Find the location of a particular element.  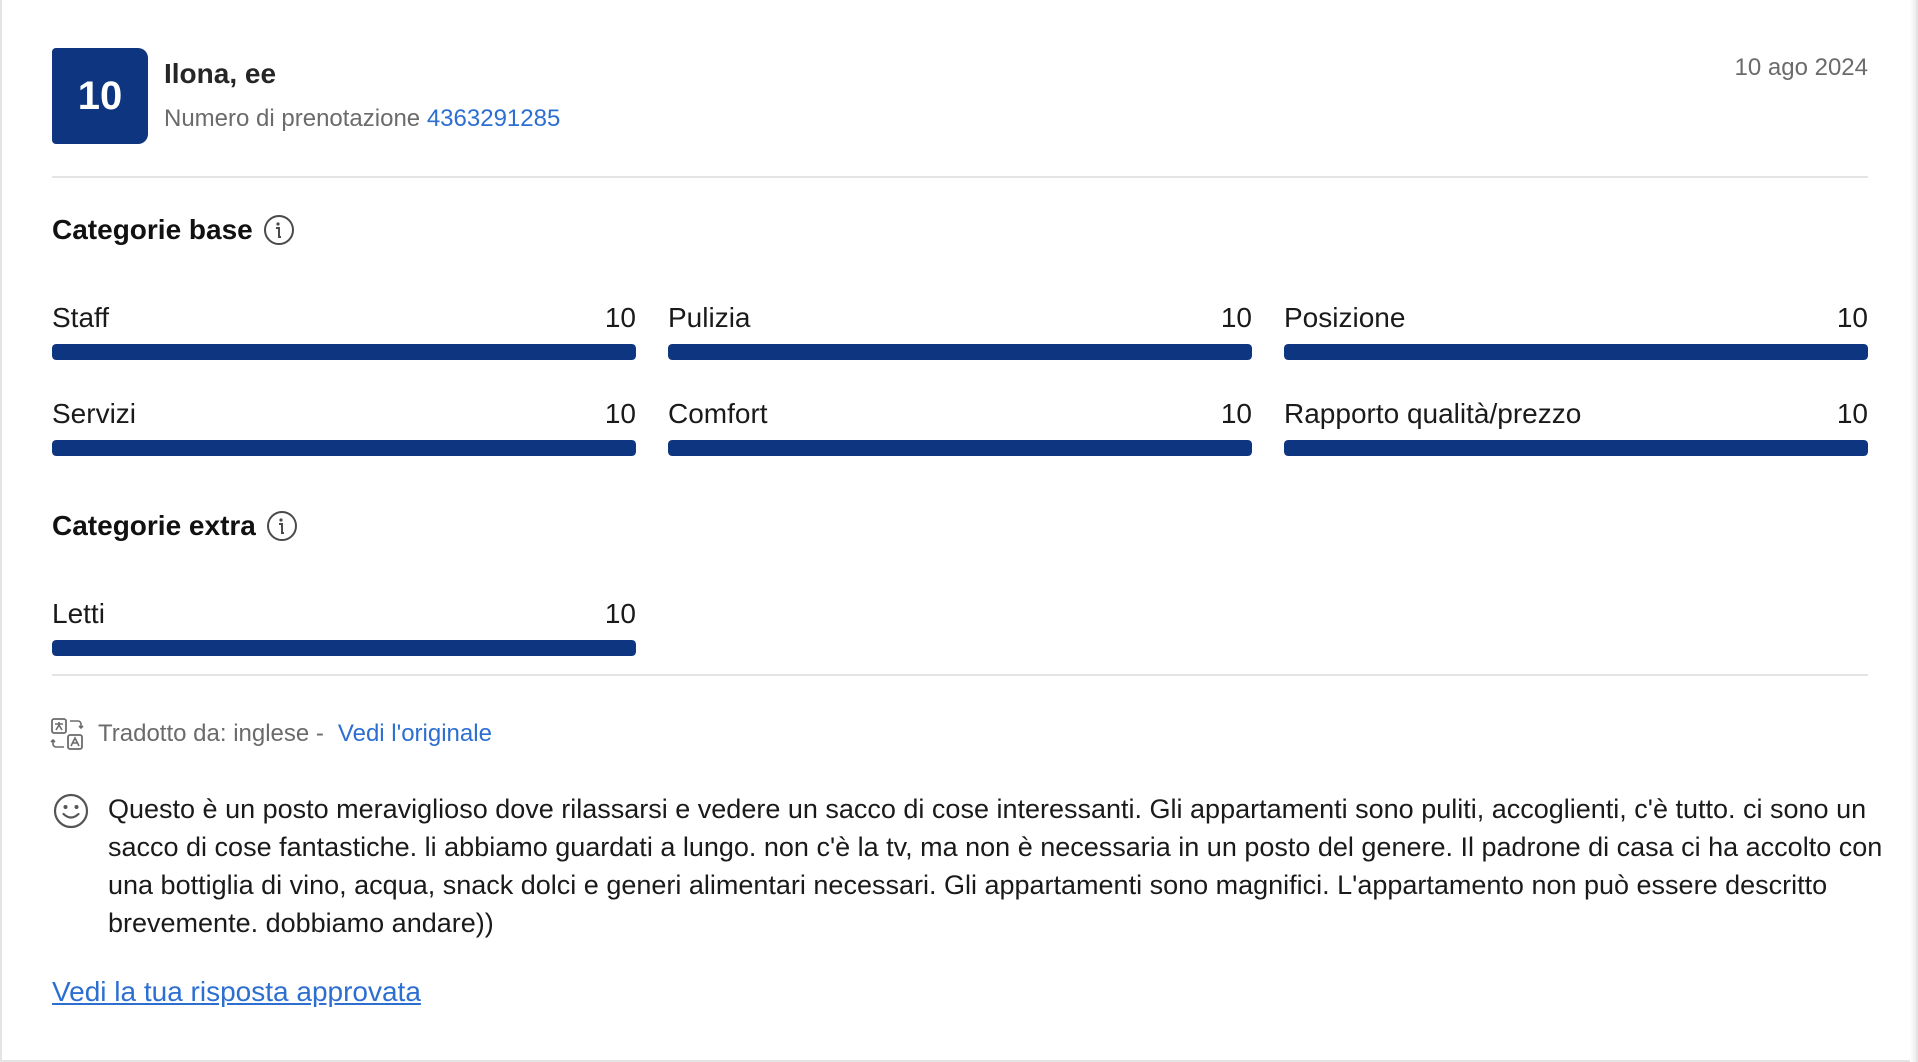

scroll-edge is located at coordinates (1913, 531).